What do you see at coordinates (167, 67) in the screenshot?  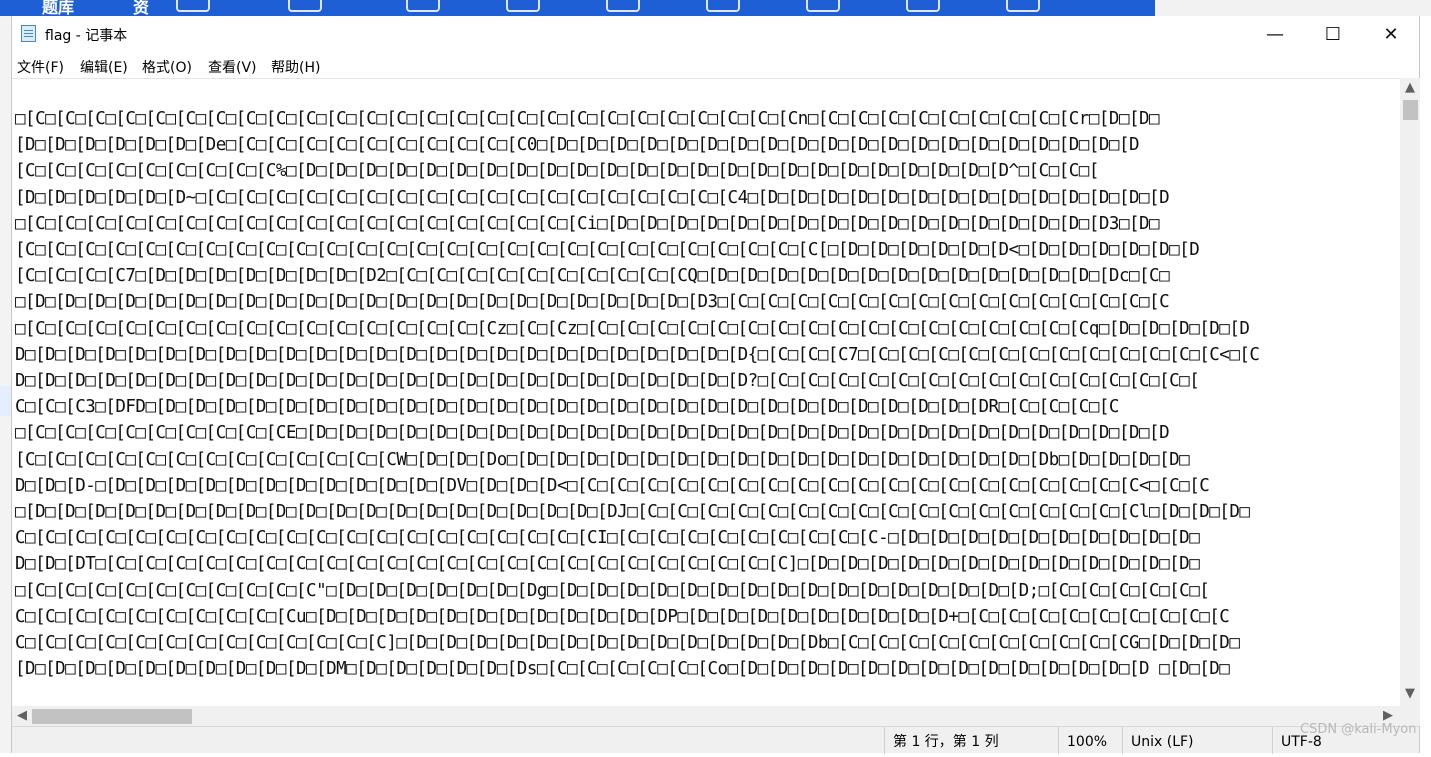 I see `menu-format: 格式(O)` at bounding box center [167, 67].